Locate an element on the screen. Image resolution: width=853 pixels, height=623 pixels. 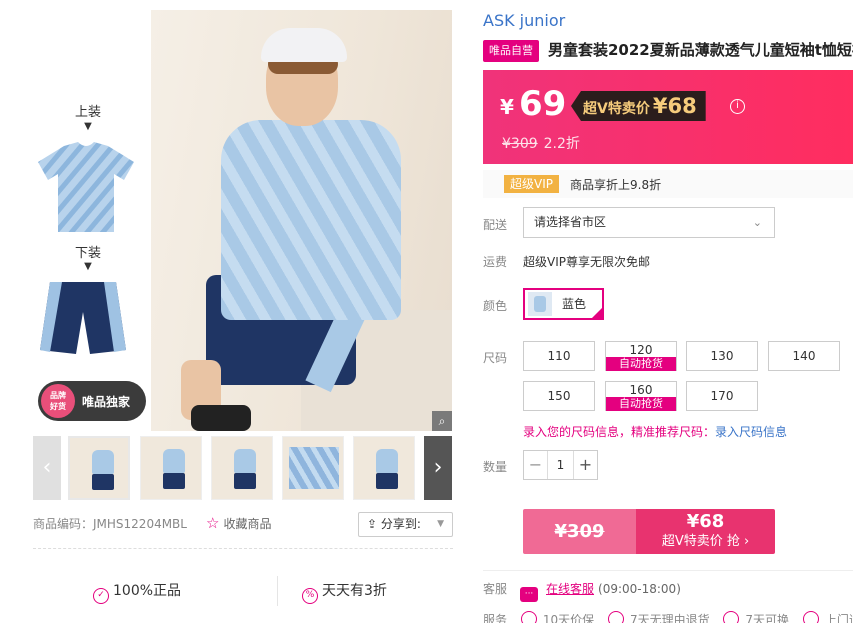
region-select: 请选择省市区 ⌄ is located at coordinates (649, 222).